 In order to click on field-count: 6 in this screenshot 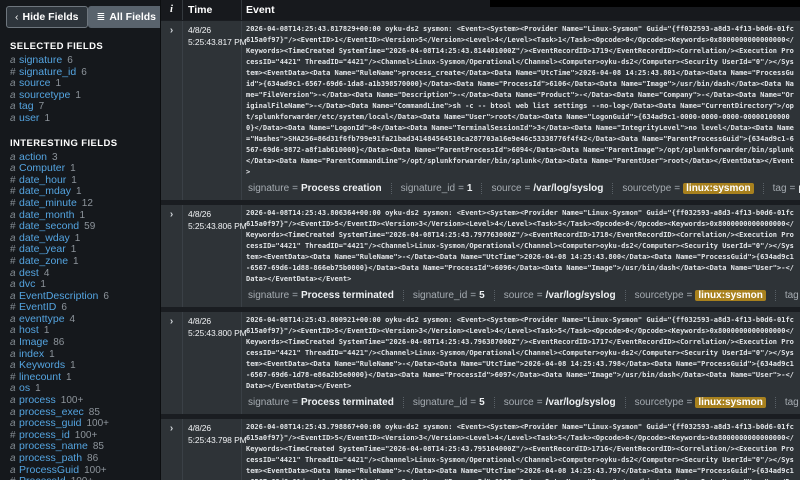, I will do `click(70, 60)`.